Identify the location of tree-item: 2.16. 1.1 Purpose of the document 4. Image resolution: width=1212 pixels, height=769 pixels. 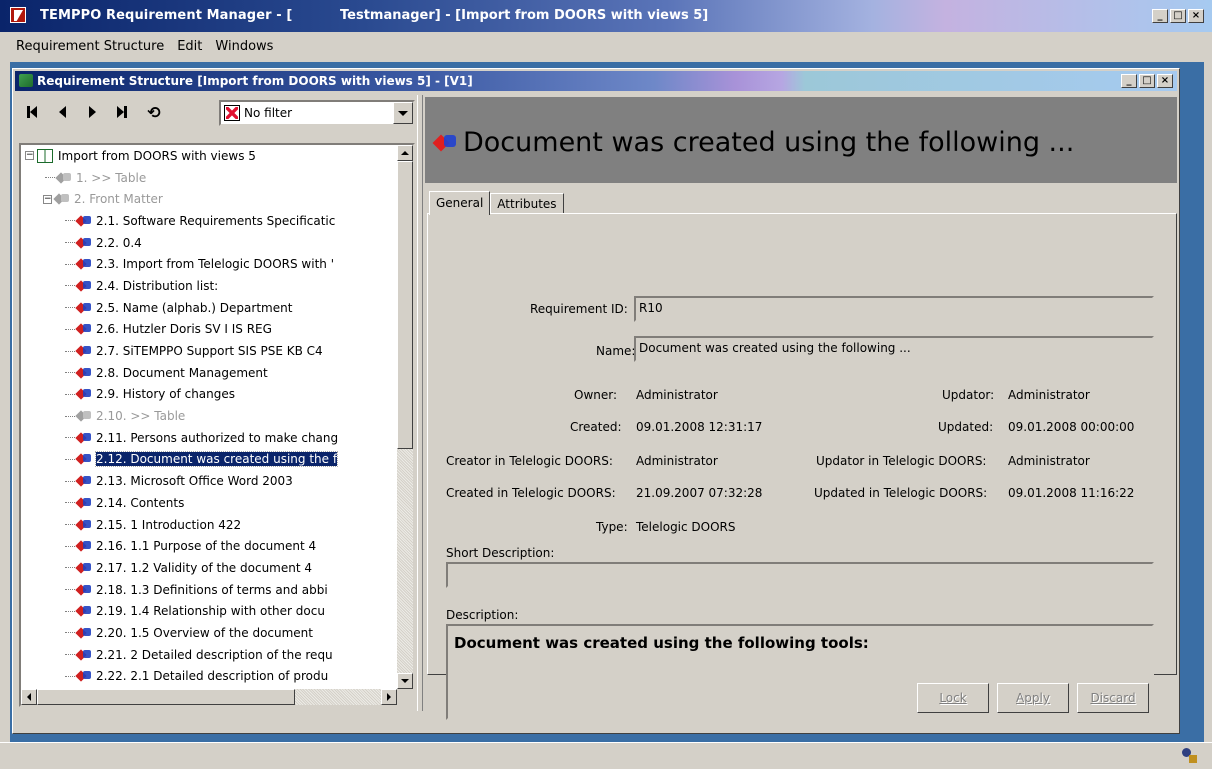
(209, 546).